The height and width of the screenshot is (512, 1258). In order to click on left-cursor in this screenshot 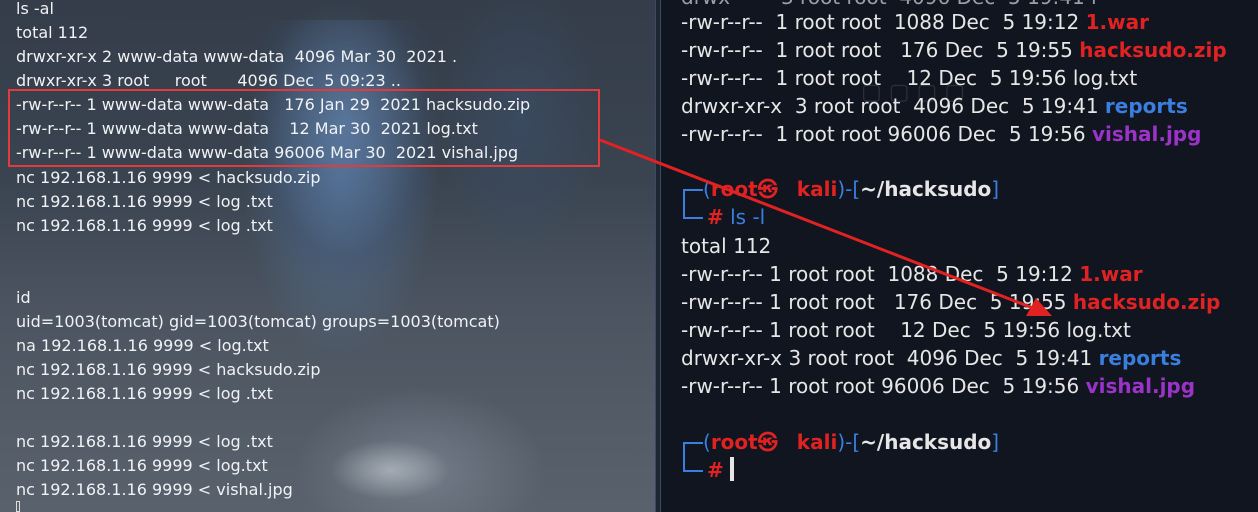, I will do `click(18, 506)`.